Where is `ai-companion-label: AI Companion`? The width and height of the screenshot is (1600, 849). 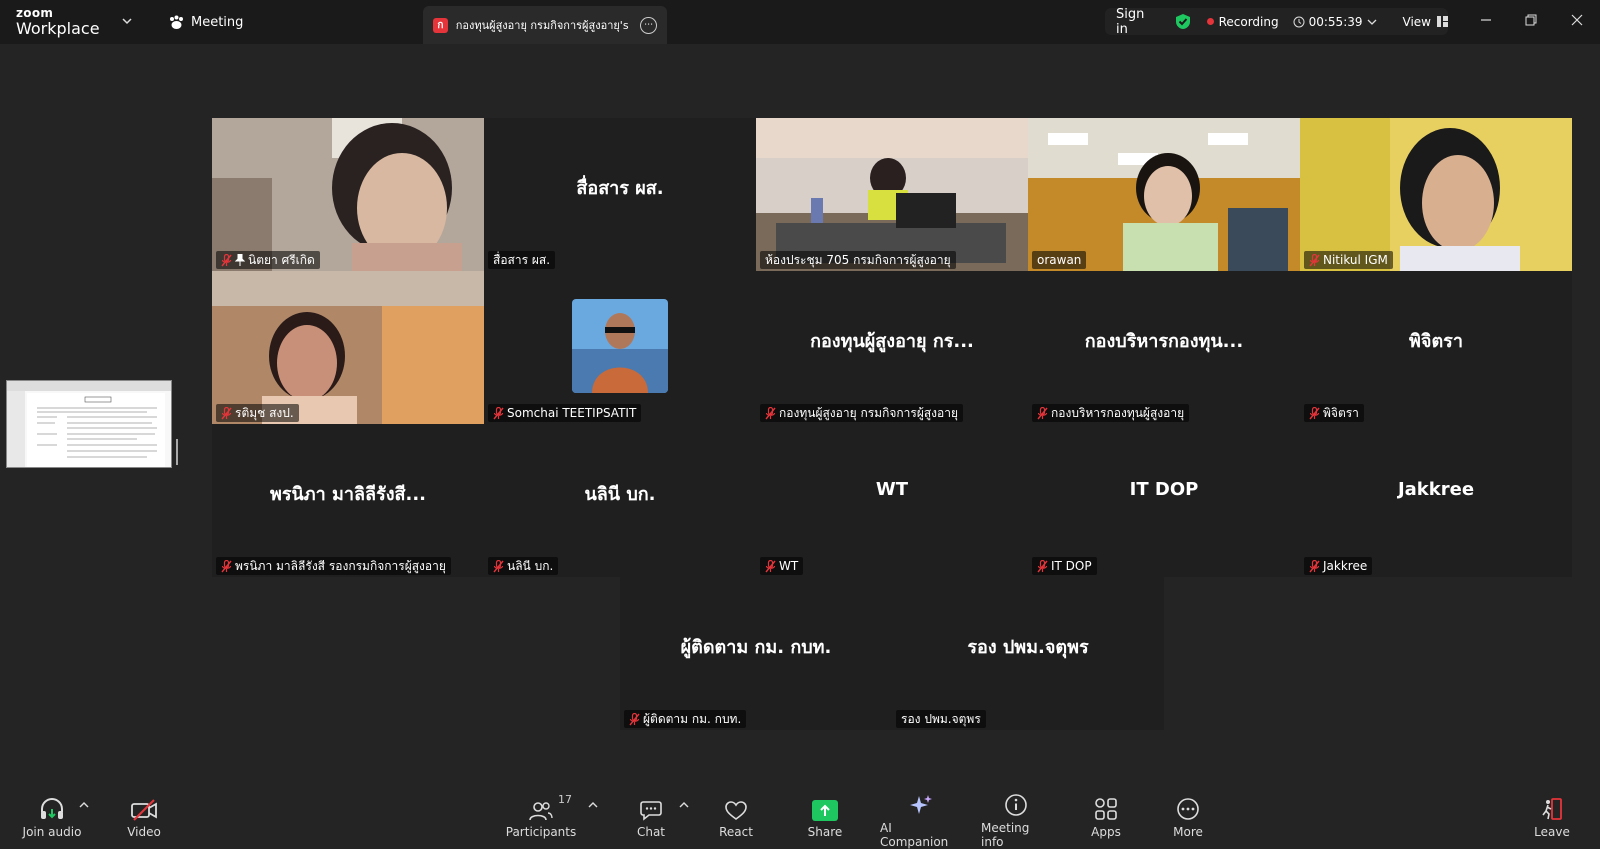 ai-companion-label: AI Companion is located at coordinates (914, 835).